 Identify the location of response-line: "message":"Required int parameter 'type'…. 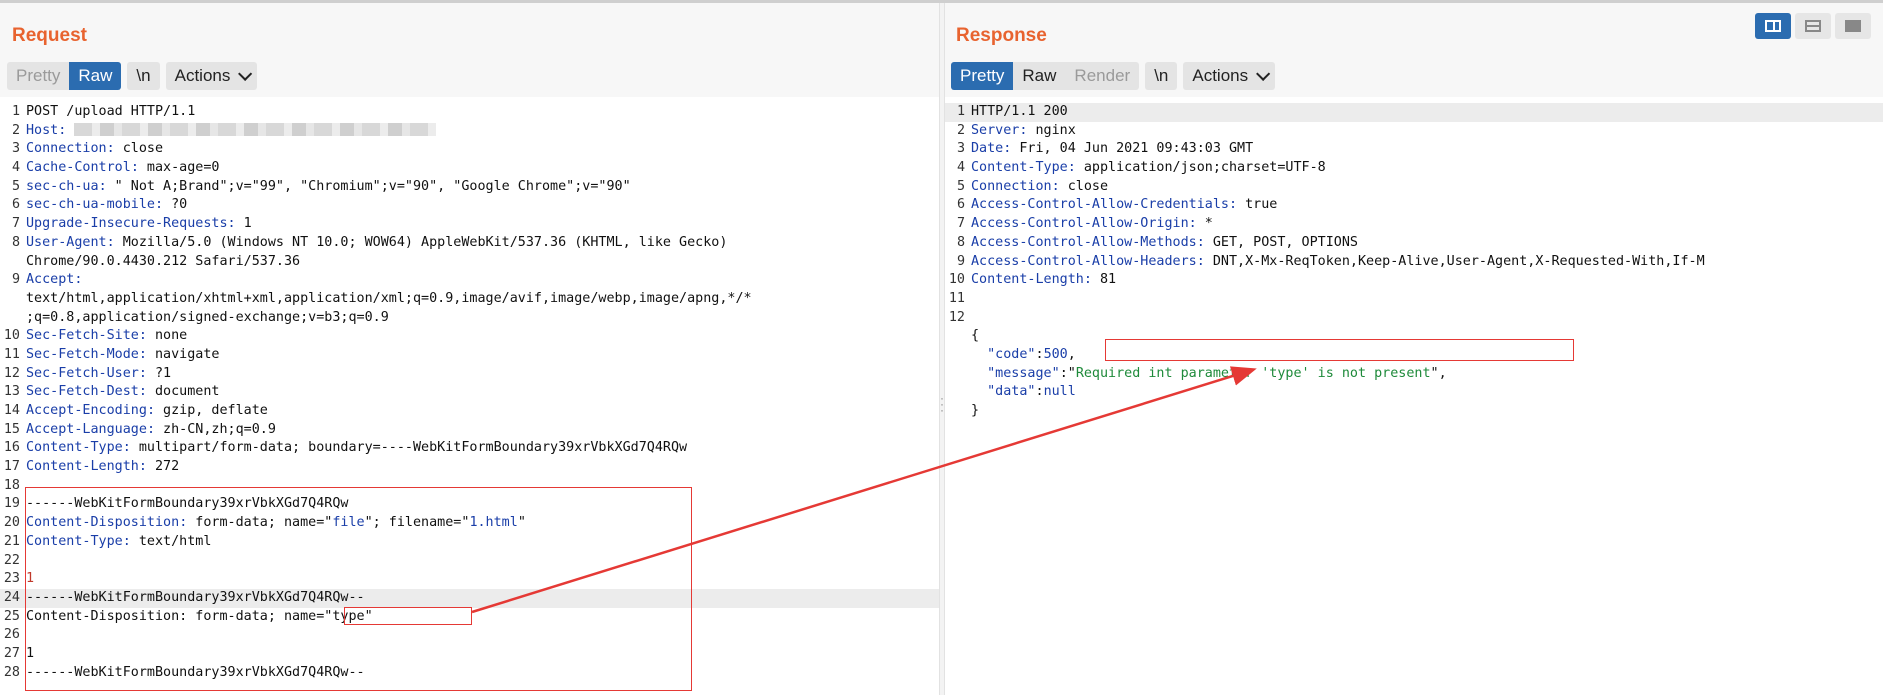
(1414, 374).